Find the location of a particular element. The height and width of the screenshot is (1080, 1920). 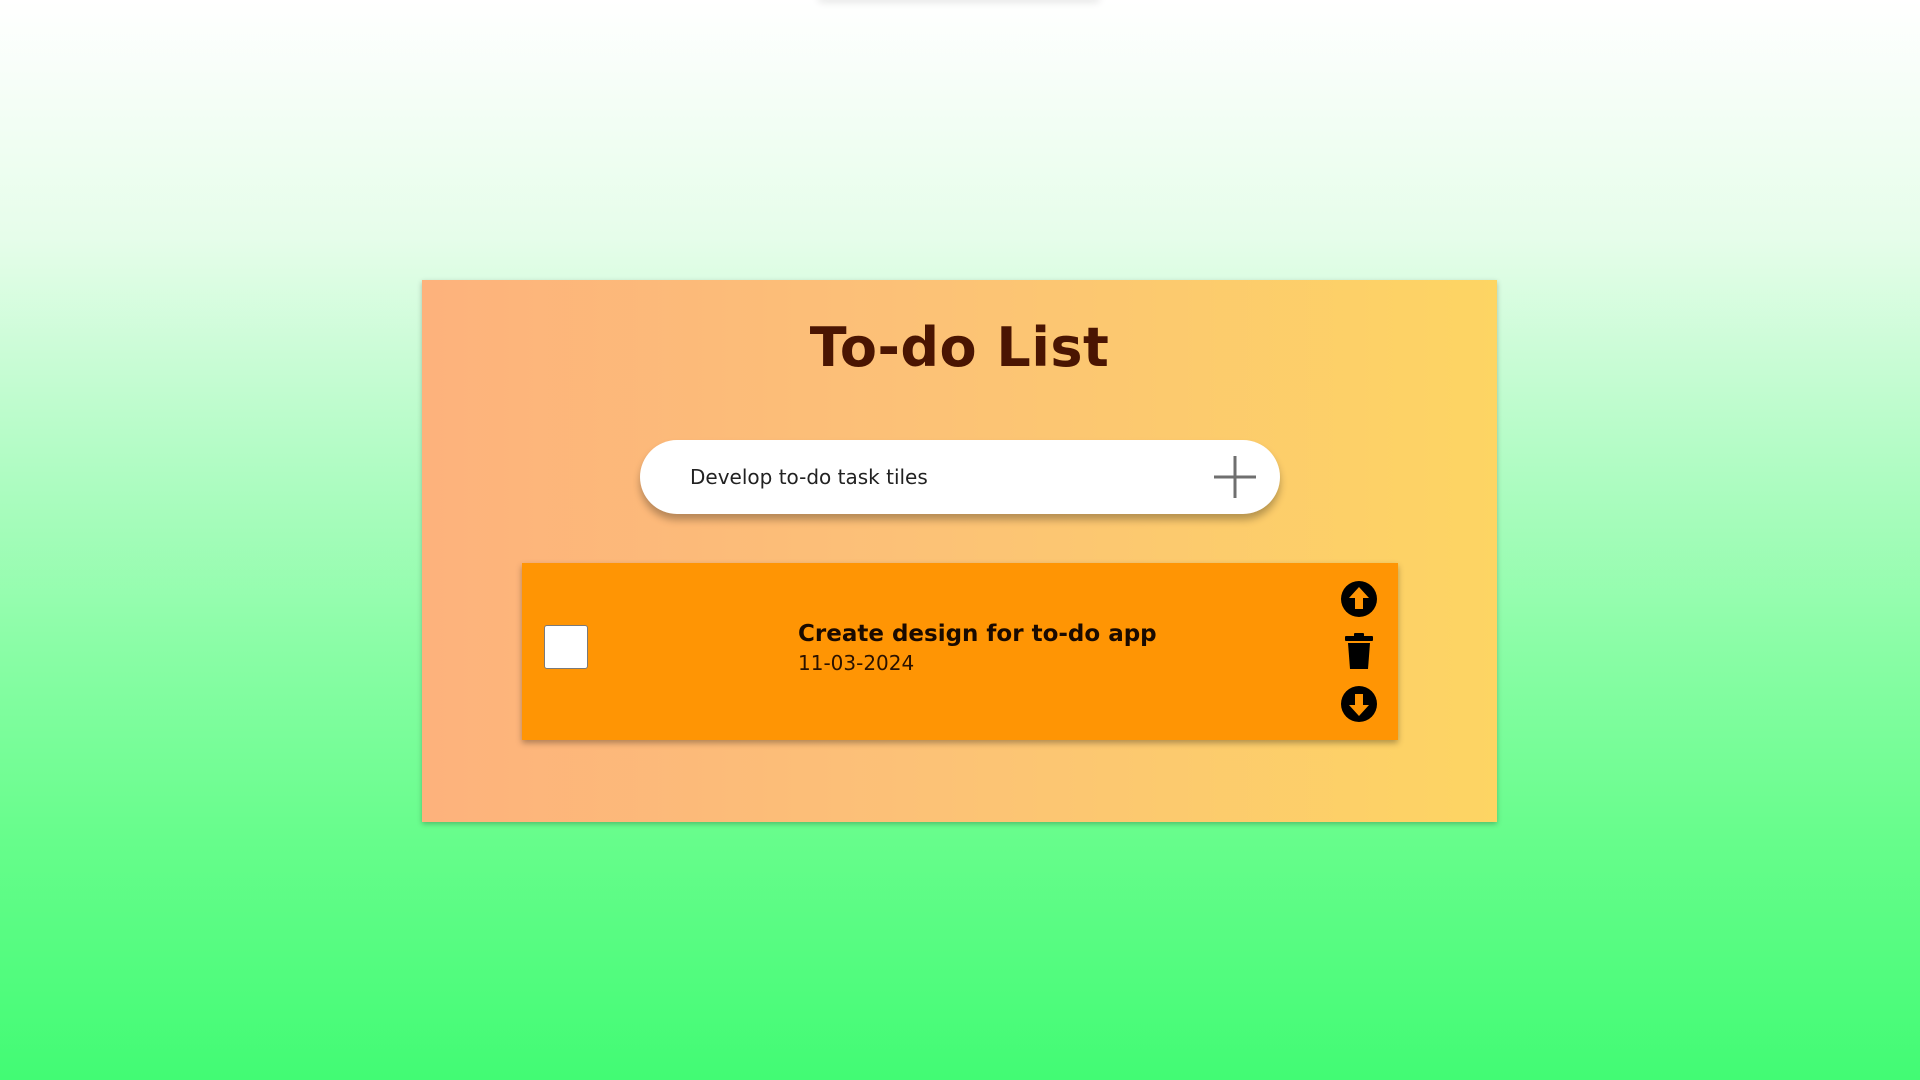

move-up-button is located at coordinates (1359, 599).